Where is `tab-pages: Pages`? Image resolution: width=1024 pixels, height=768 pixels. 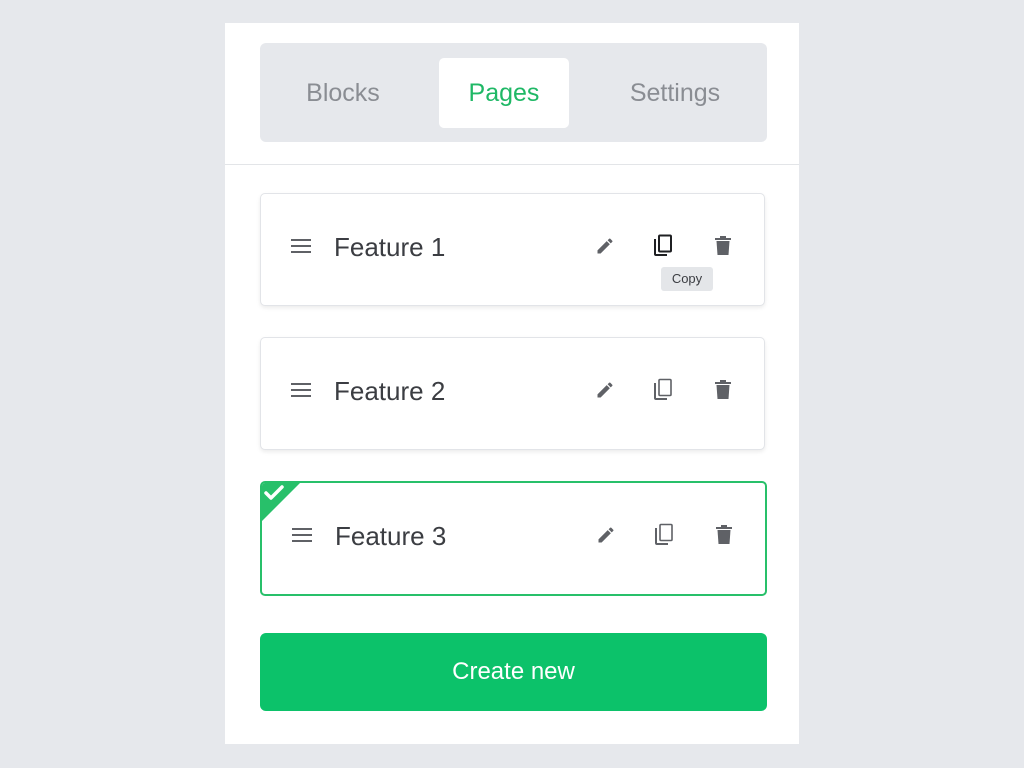 tab-pages: Pages is located at coordinates (504, 93).